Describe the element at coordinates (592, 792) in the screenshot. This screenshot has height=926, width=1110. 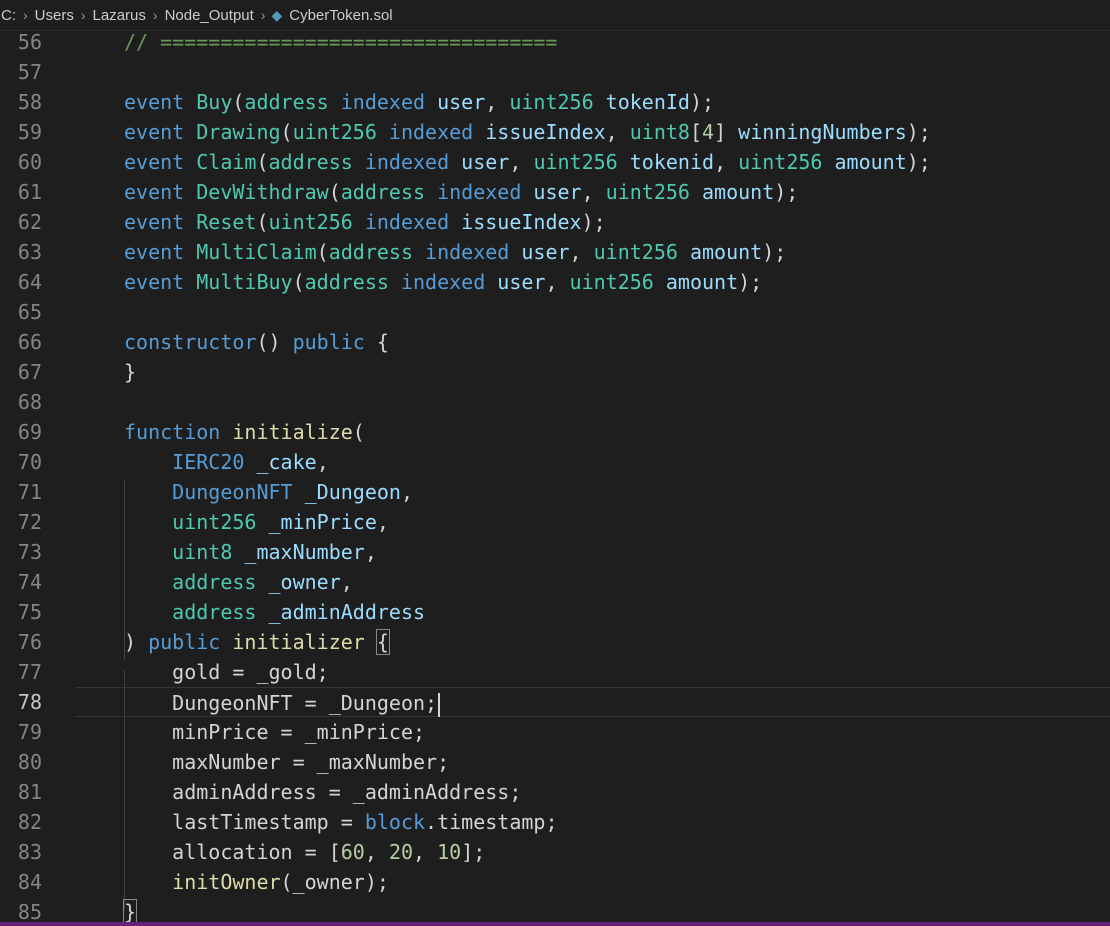
I see `code-area: adminAddress = _adminAddress;` at that location.